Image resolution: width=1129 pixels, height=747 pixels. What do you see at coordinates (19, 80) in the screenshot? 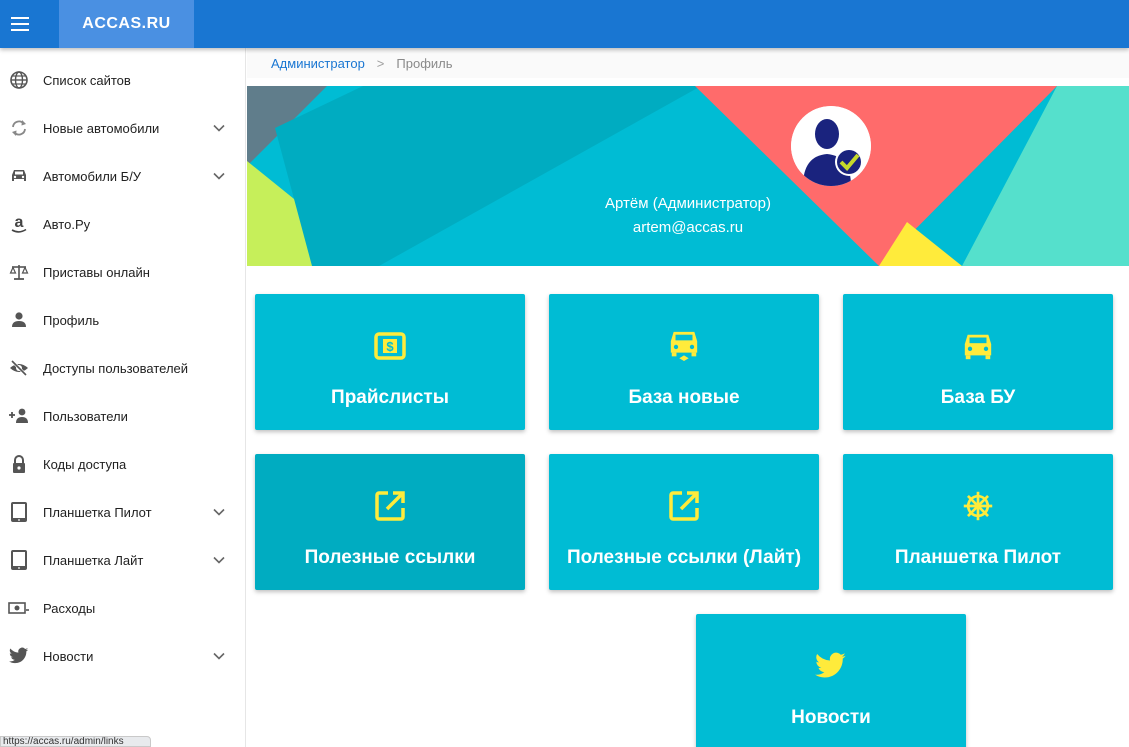
I see `globe-icon` at bounding box center [19, 80].